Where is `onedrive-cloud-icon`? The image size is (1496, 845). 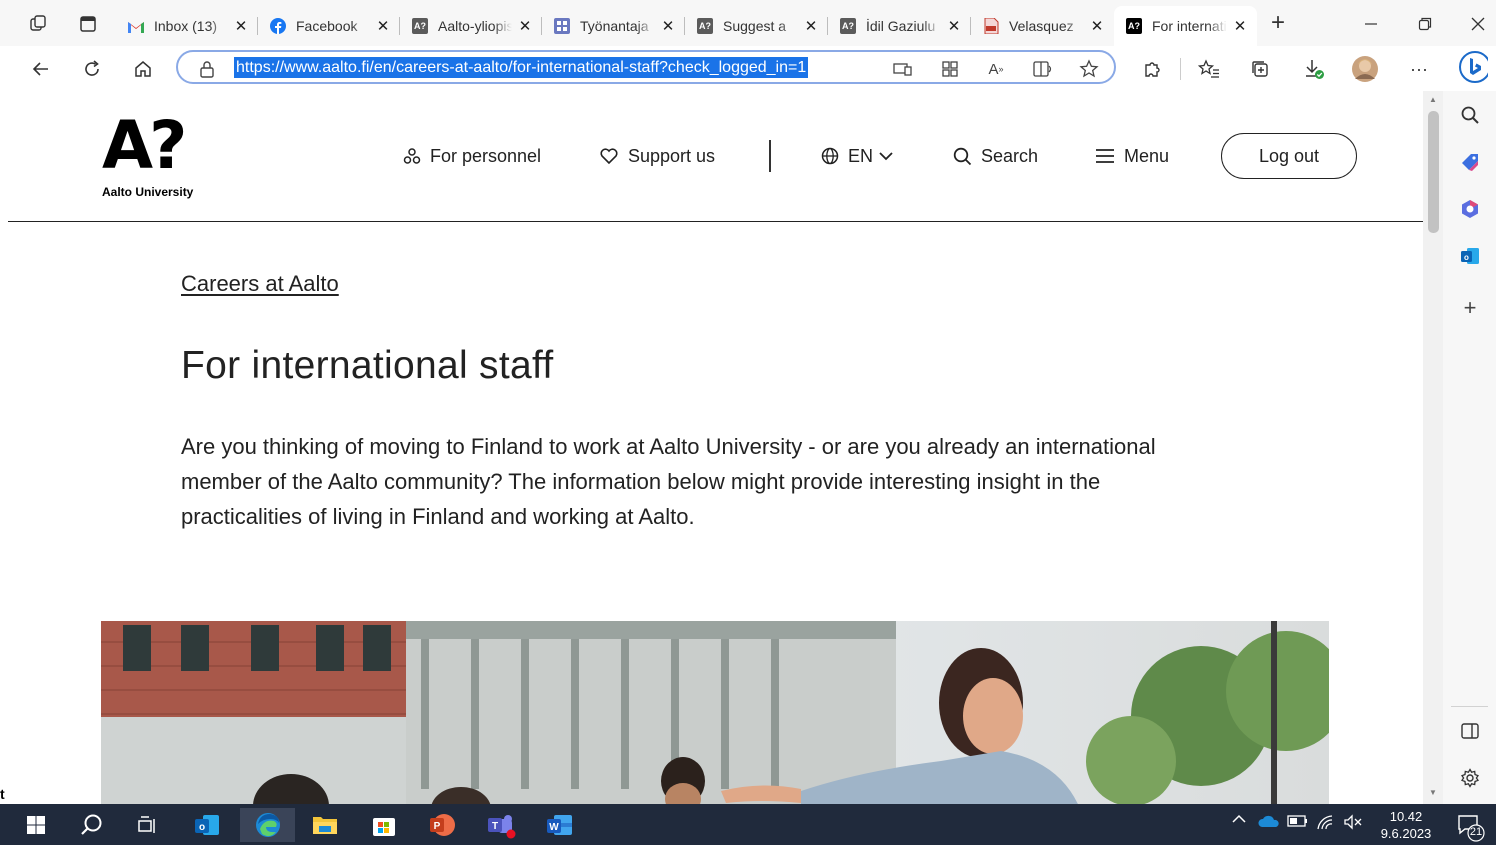 onedrive-cloud-icon is located at coordinates (1269, 821).